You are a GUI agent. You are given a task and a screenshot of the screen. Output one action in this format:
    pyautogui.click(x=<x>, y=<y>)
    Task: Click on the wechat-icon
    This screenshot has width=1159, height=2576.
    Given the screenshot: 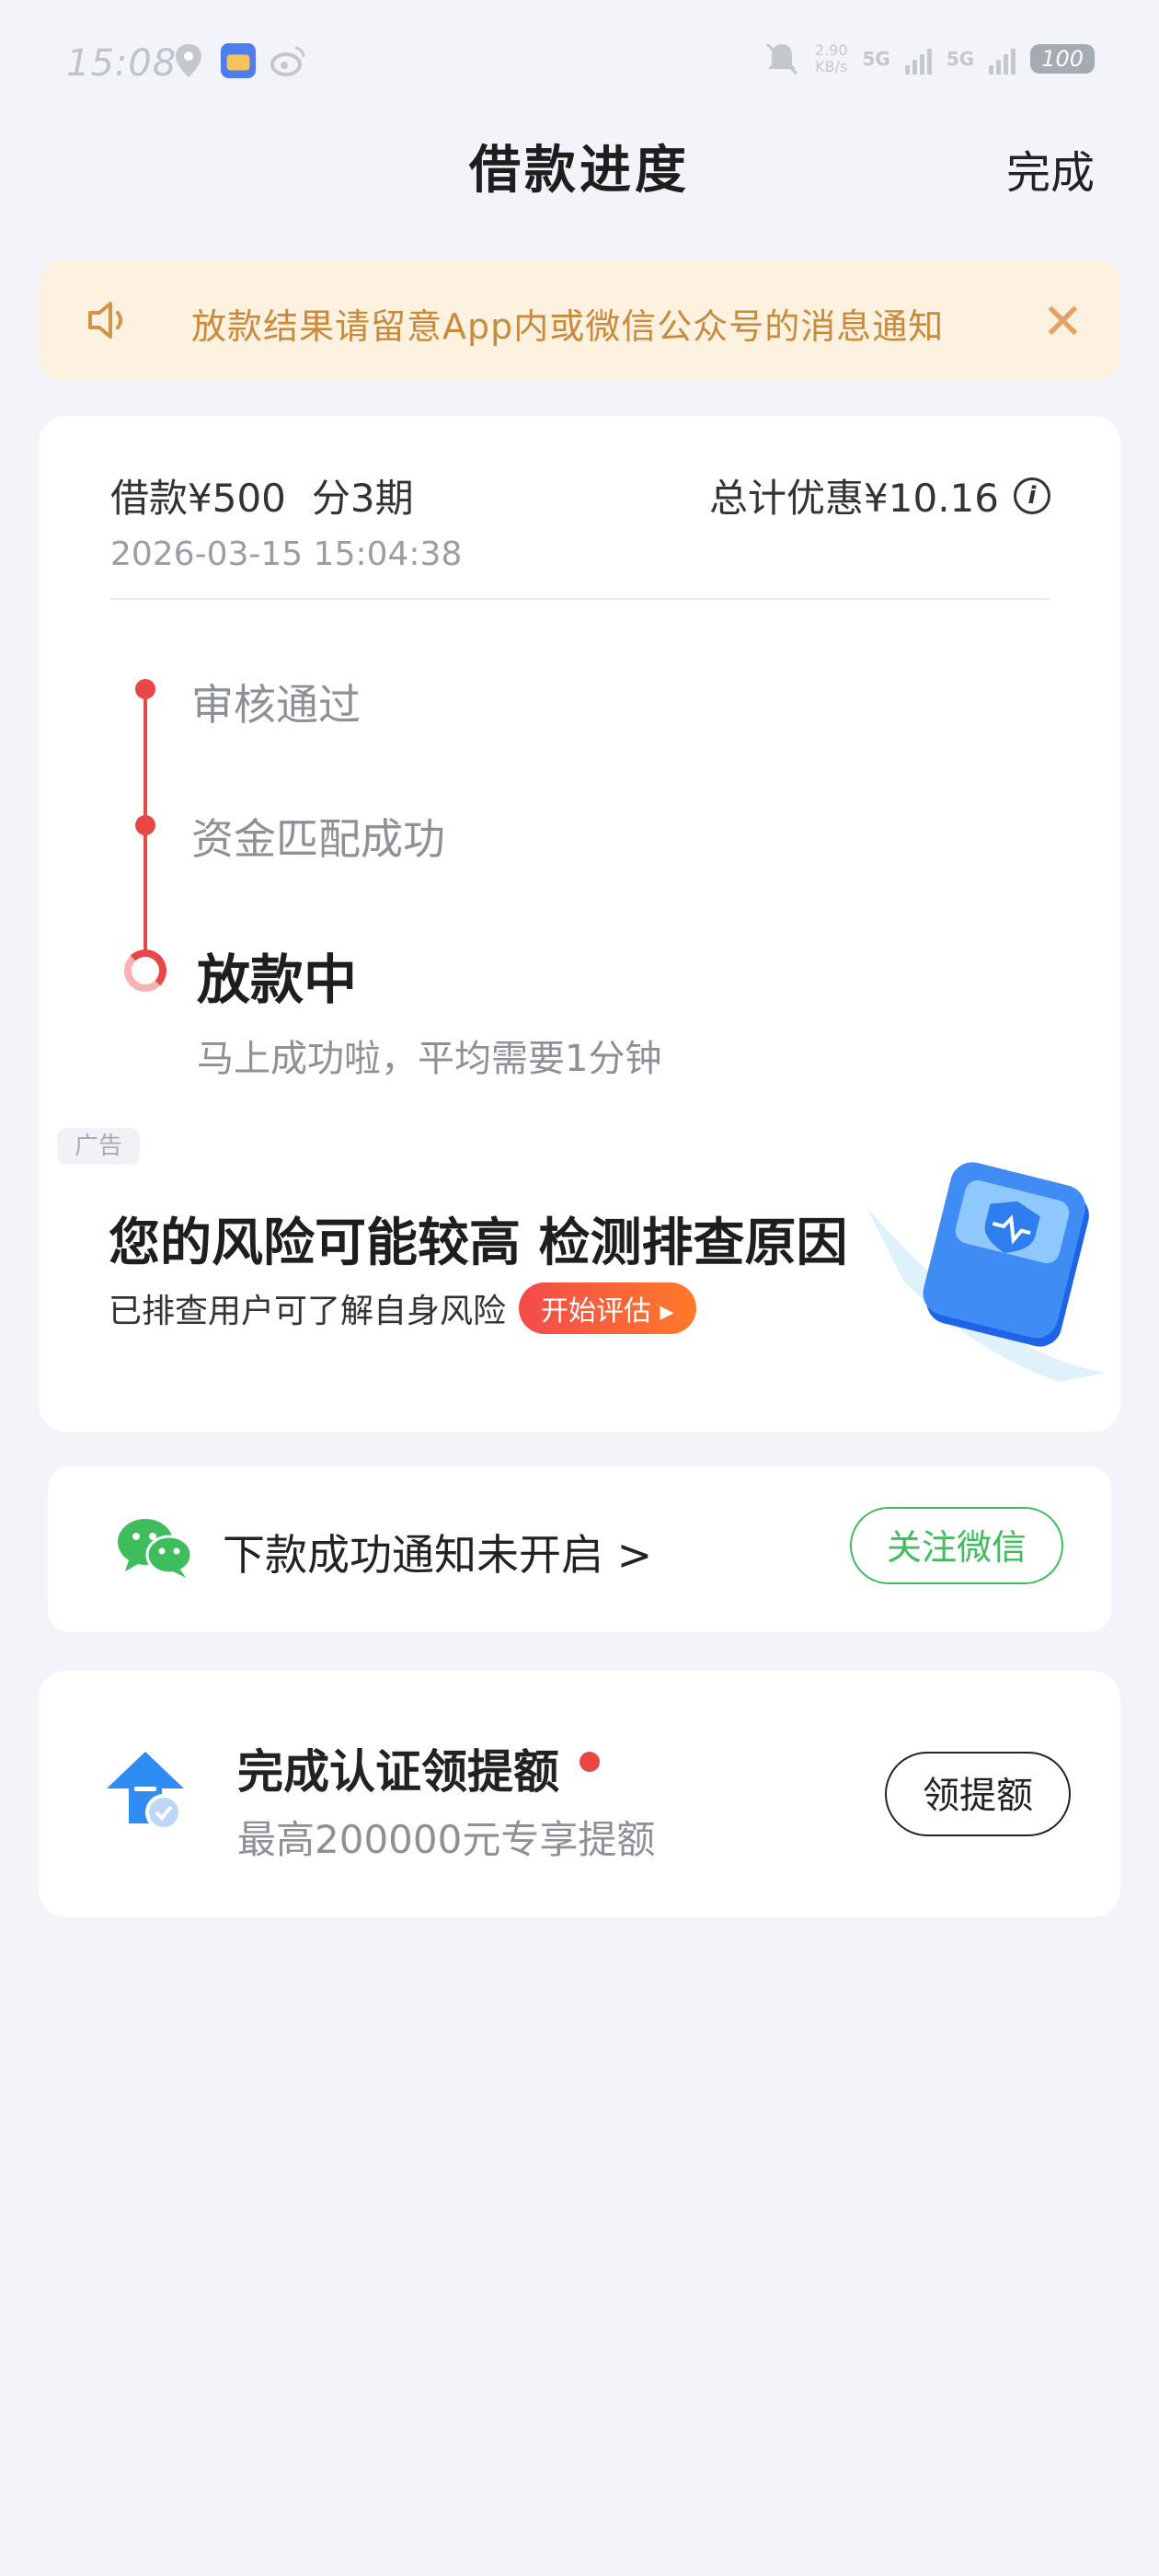 What is the action you would take?
    pyautogui.click(x=154, y=1549)
    